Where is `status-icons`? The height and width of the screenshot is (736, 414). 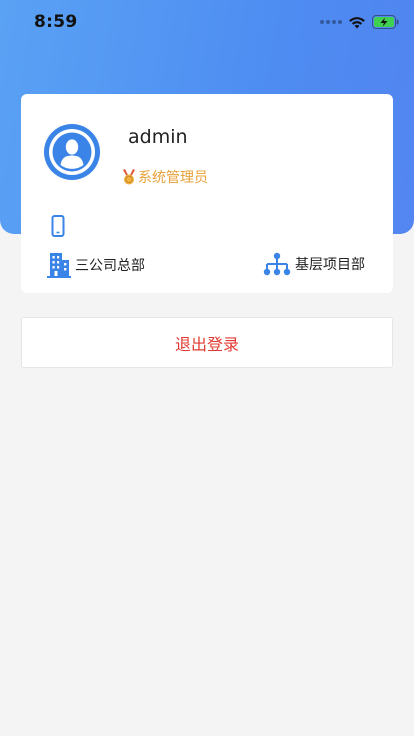
status-icons is located at coordinates (360, 22).